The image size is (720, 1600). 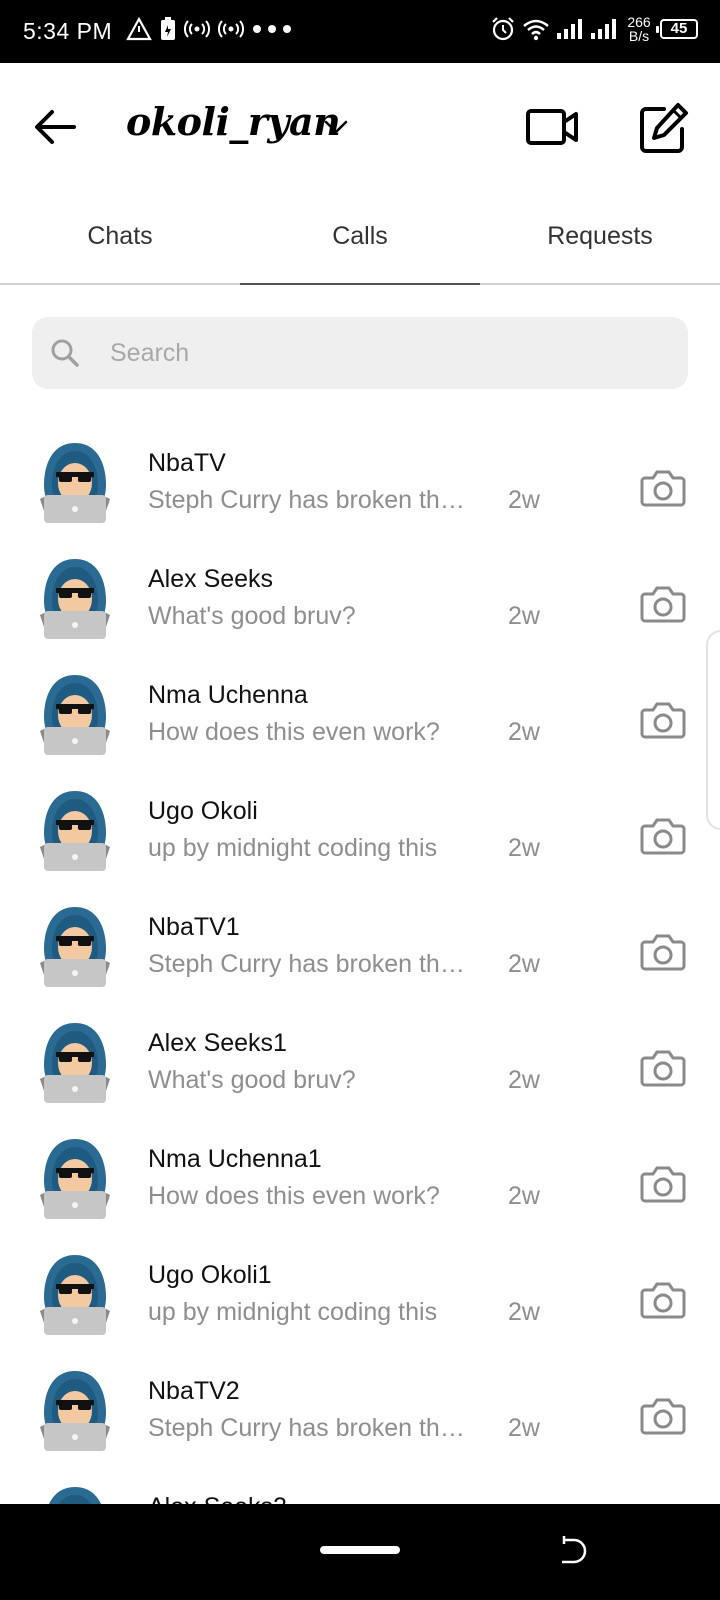 I want to click on alarm-icon, so click(x=503, y=29).